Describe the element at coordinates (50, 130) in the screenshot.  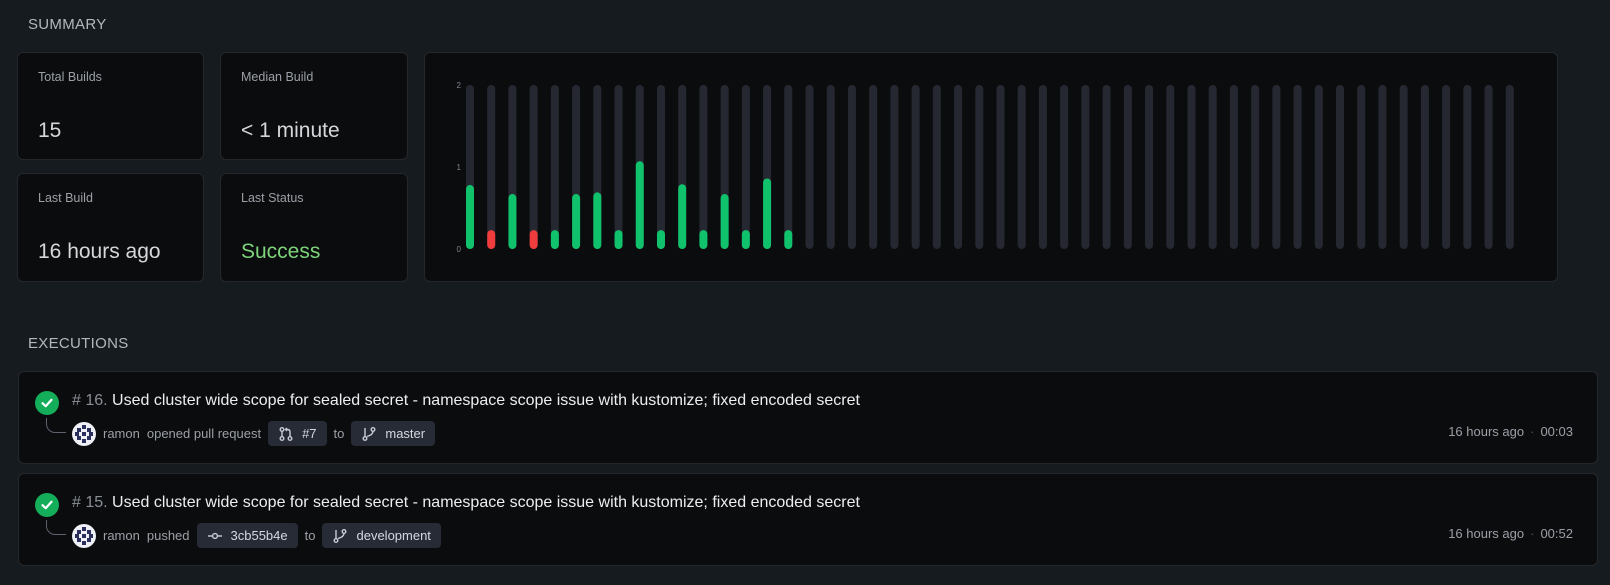
I see `stat-value: 15` at that location.